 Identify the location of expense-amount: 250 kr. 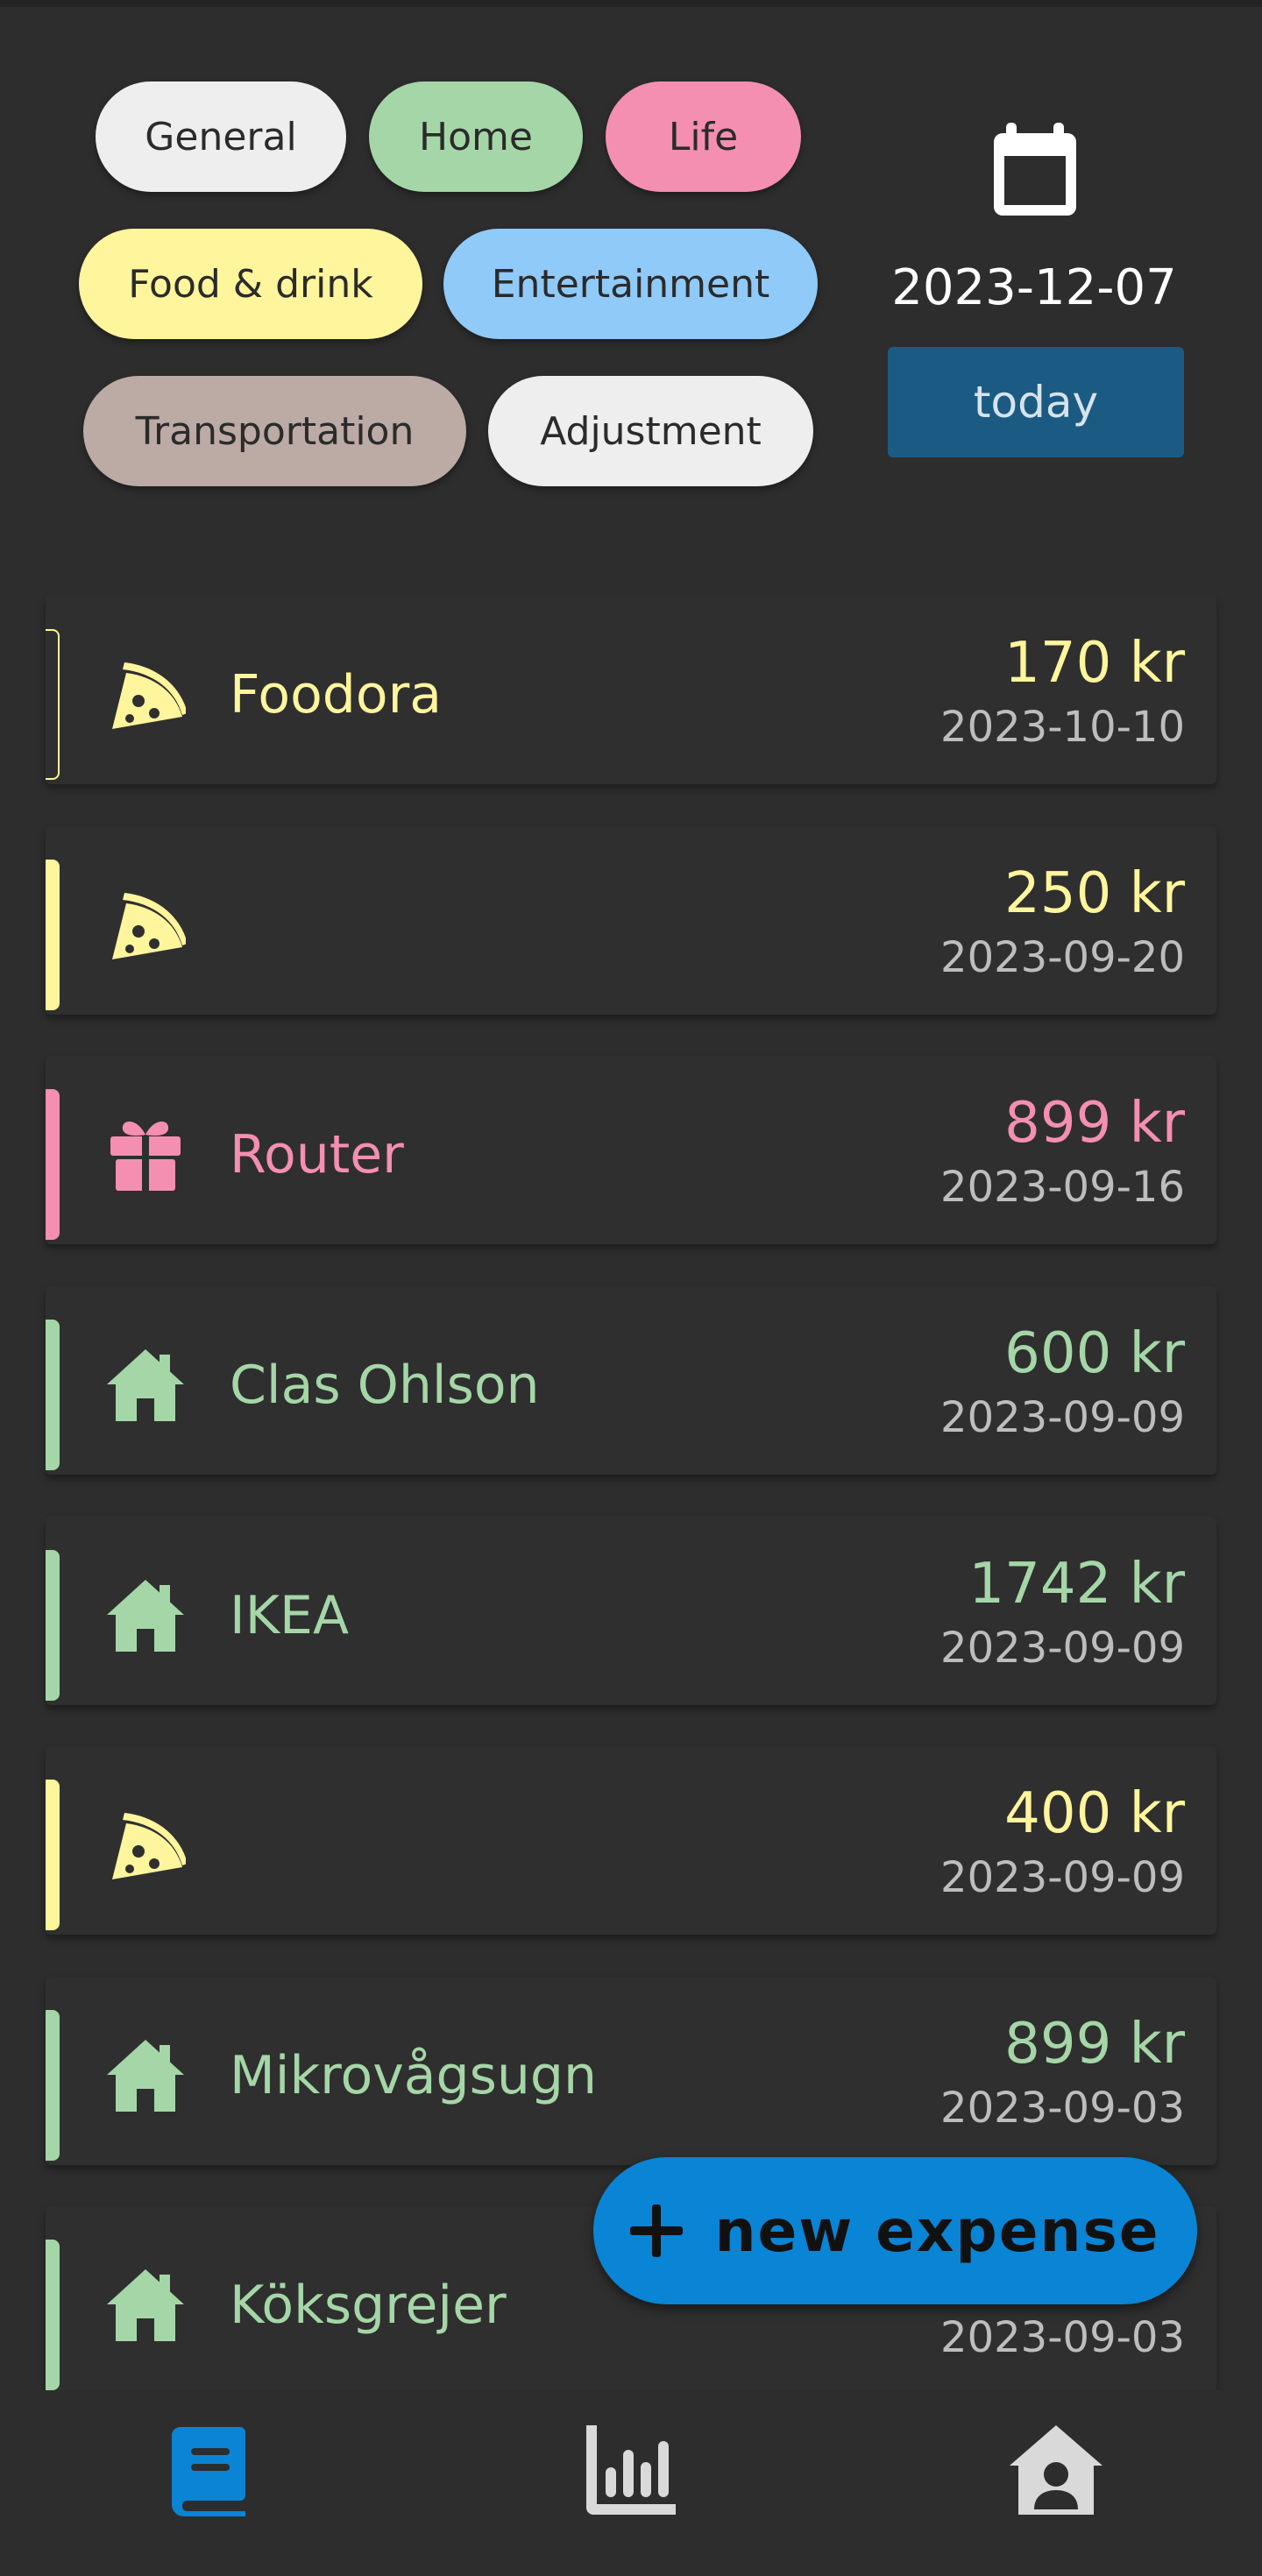
(1094, 893).